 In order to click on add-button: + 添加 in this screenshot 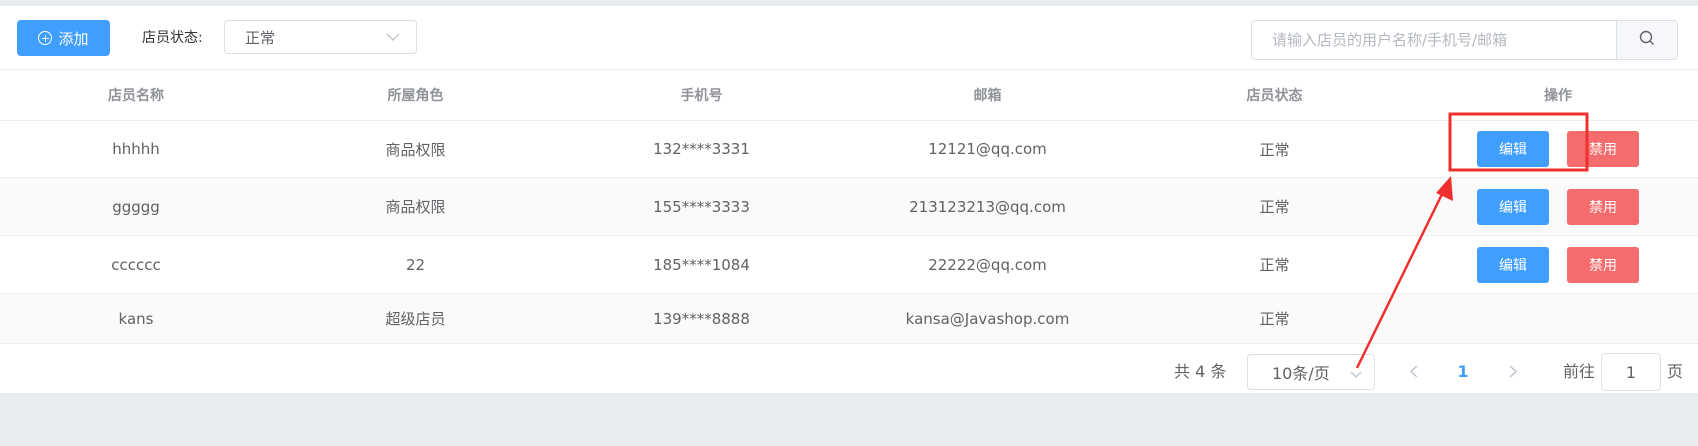, I will do `click(63, 38)`.